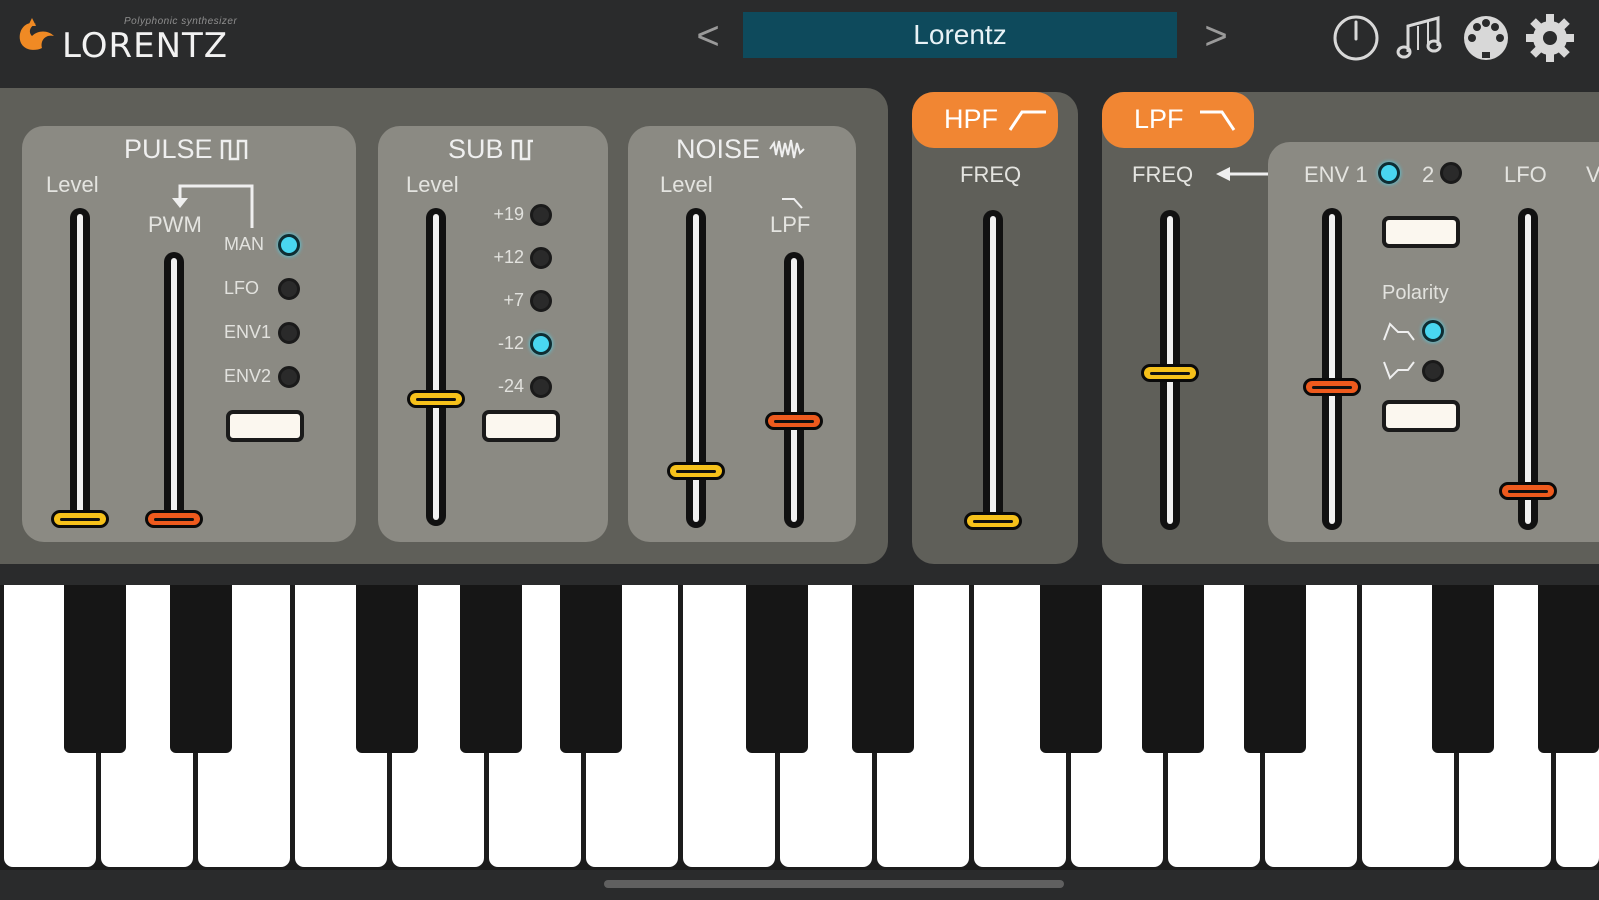 This screenshot has height=900, width=1599. Describe the element at coordinates (786, 149) in the screenshot. I see `noise-wave-icon` at that location.